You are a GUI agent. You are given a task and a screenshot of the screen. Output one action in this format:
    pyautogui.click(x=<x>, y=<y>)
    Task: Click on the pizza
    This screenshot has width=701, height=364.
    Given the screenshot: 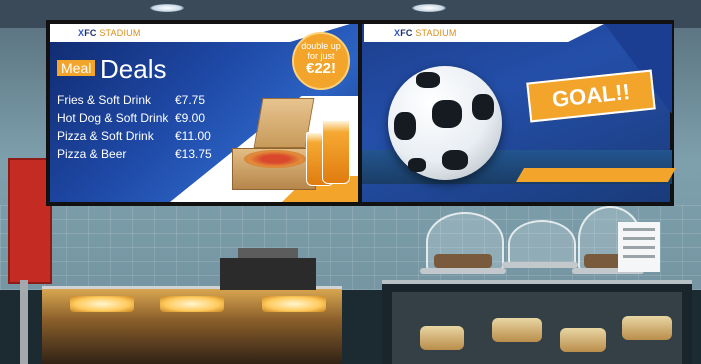 What is the action you would take?
    pyautogui.click(x=275, y=159)
    